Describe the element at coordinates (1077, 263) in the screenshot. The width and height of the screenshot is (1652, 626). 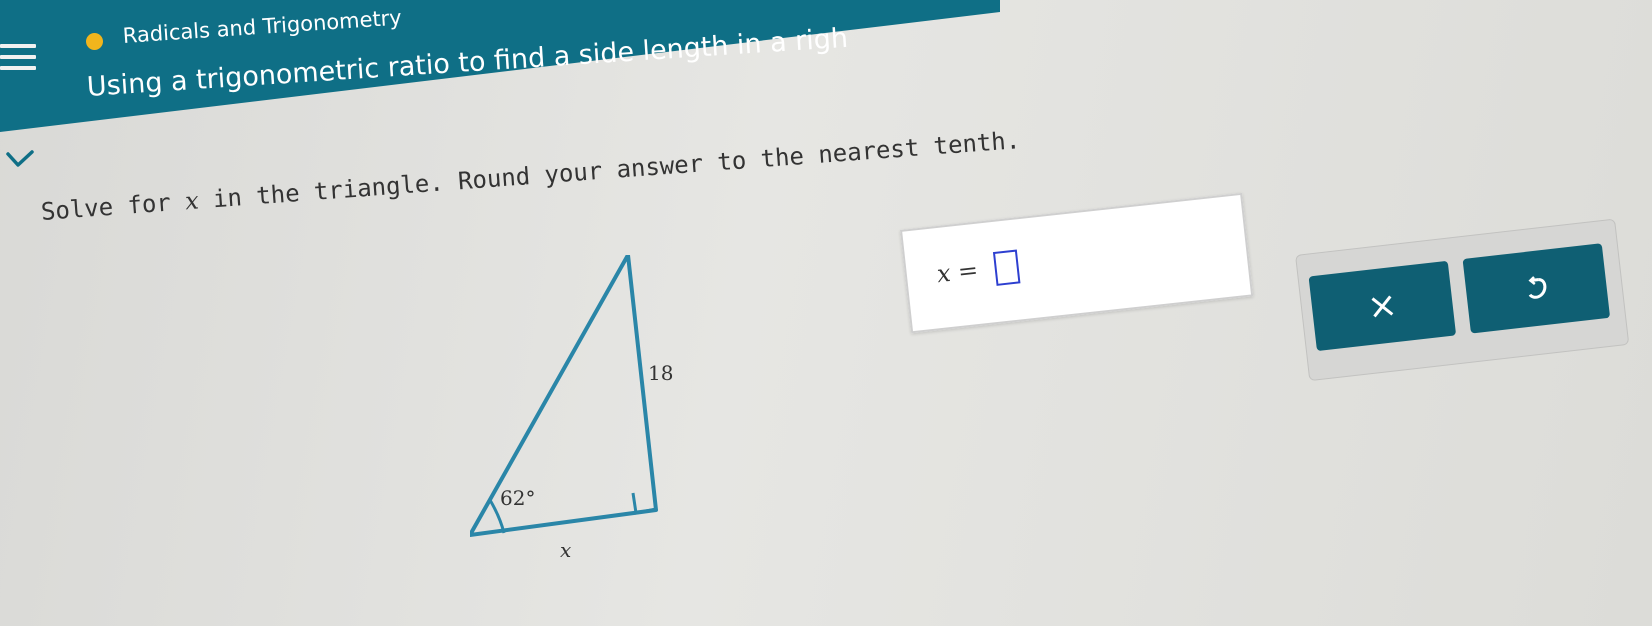
I see `answer-panel: x =` at that location.